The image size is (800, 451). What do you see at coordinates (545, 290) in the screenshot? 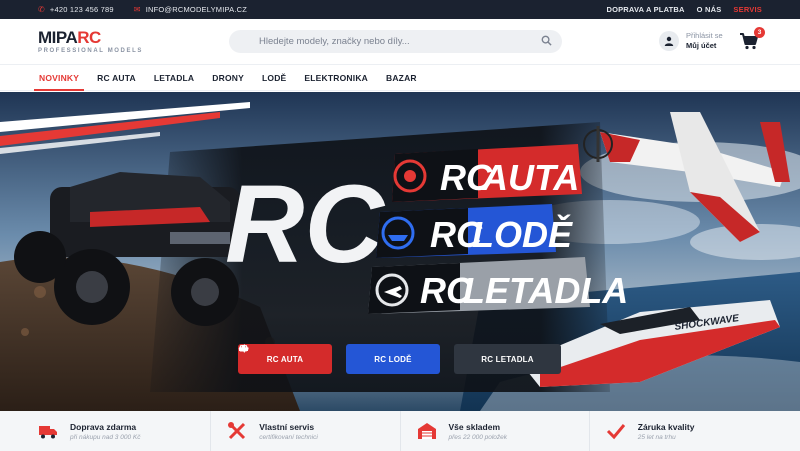
I see `svg-text: LETADLA` at bounding box center [545, 290].